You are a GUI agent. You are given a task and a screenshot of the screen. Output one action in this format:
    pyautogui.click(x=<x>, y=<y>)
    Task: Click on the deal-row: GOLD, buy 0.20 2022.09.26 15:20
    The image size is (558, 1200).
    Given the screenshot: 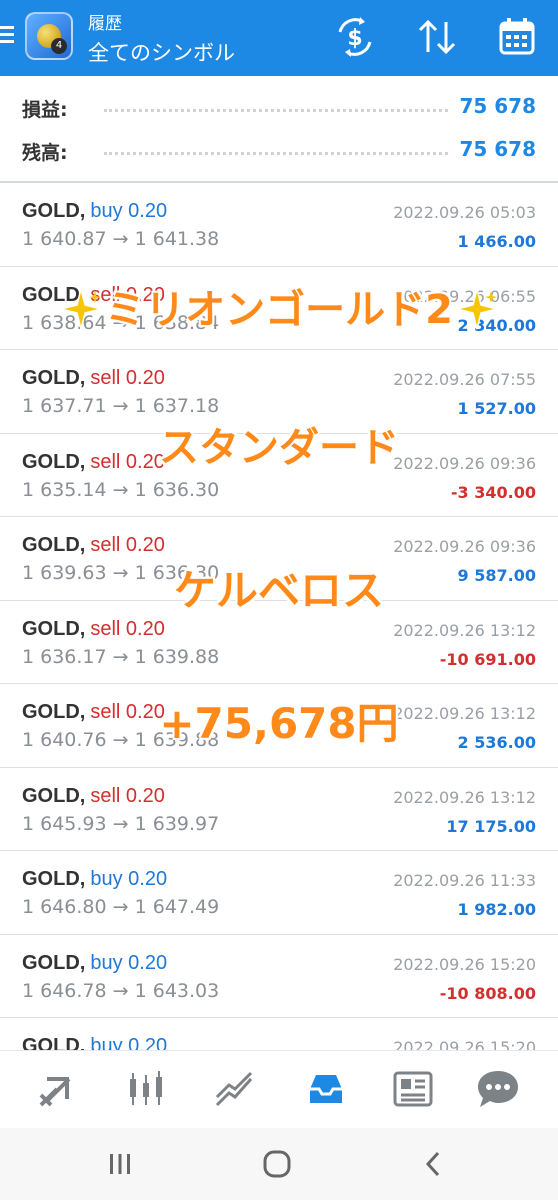 What is the action you would take?
    pyautogui.click(x=279, y=1034)
    